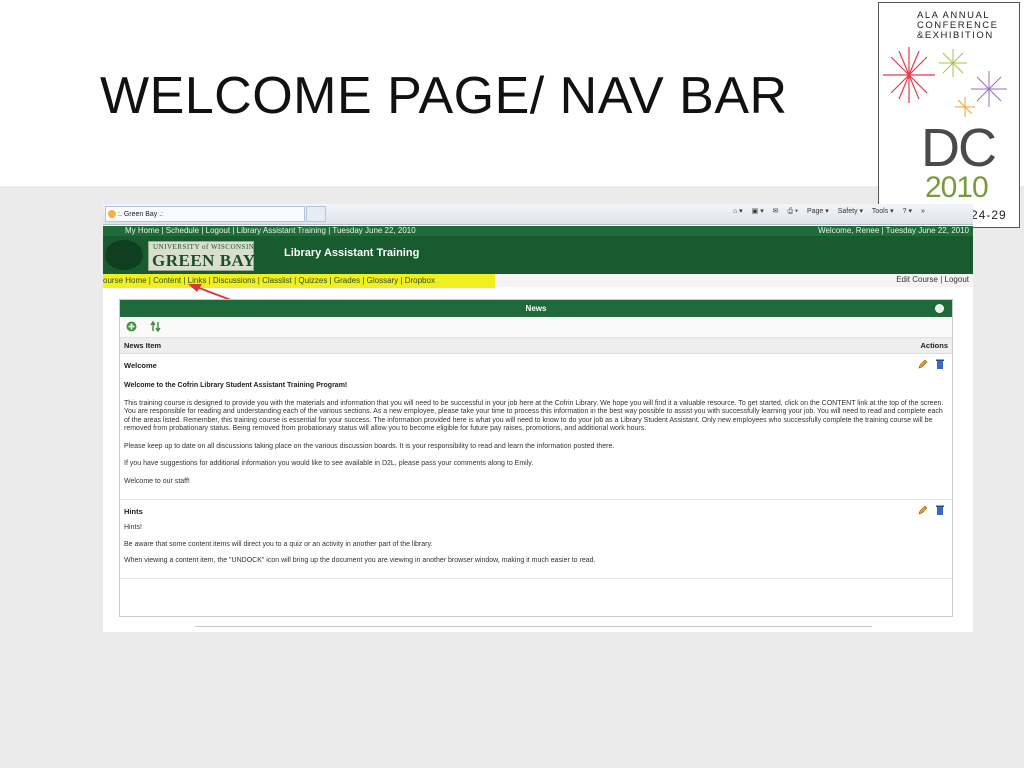 This screenshot has height=768, width=1024. What do you see at coordinates (536, 327) in the screenshot?
I see `news-toolbar` at bounding box center [536, 327].